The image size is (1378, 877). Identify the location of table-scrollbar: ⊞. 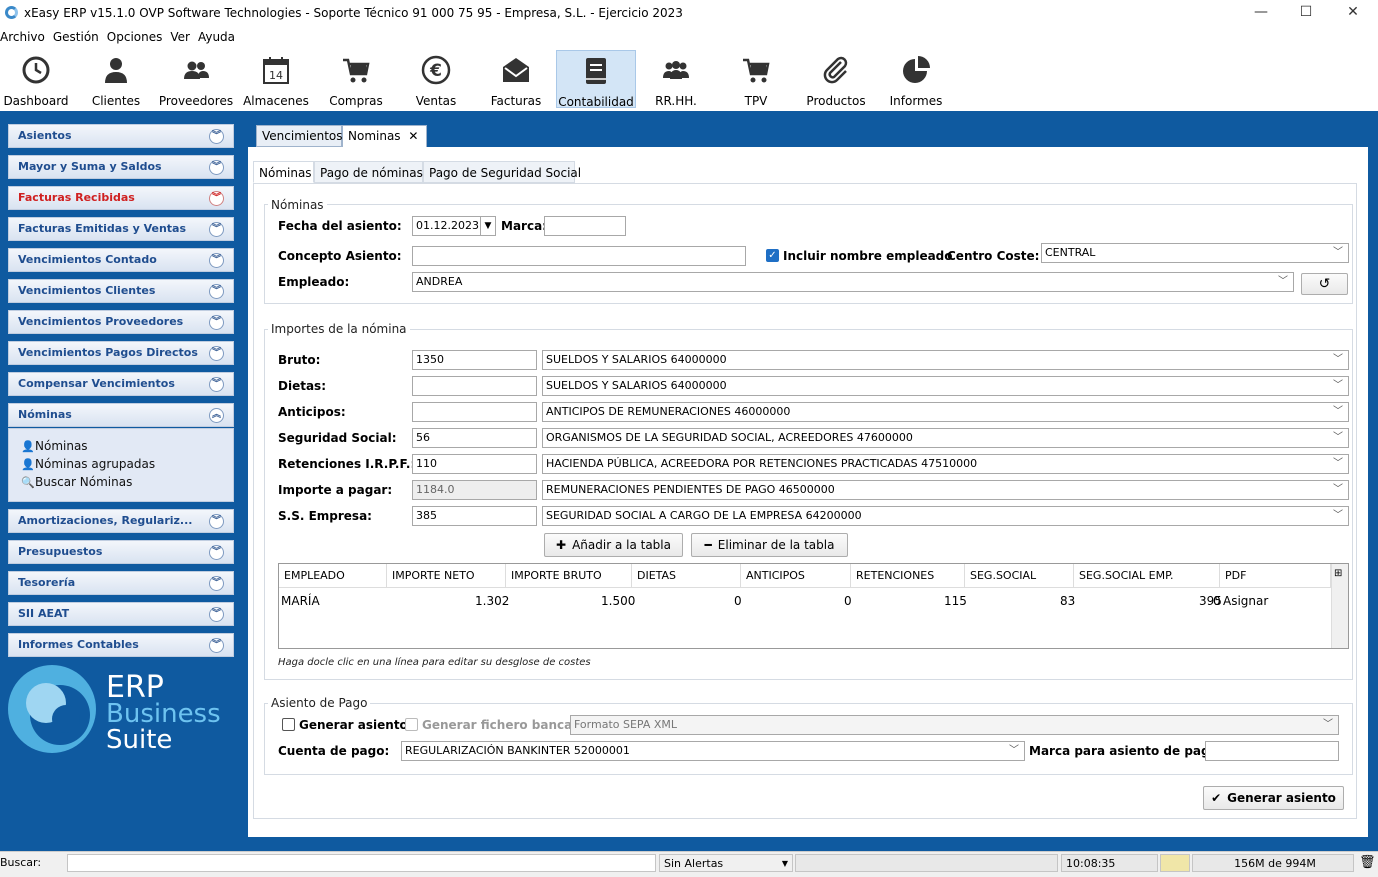
(1339, 606).